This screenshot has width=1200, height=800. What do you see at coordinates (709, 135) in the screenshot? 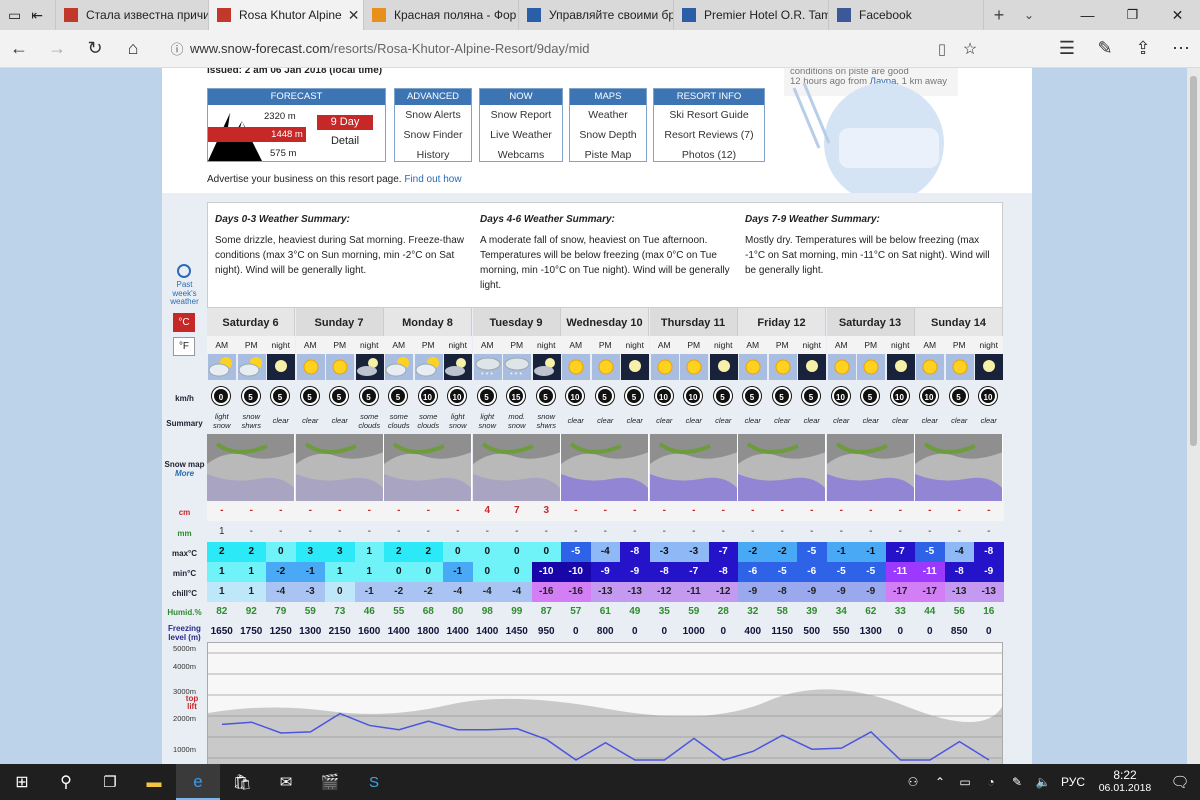
I see `nav-link: Resort Reviews (7)` at bounding box center [709, 135].